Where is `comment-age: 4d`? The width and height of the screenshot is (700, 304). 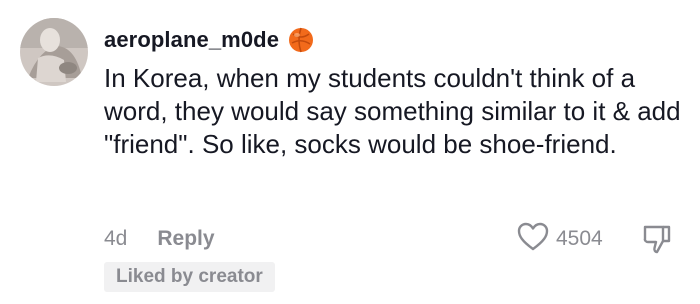
comment-age: 4d is located at coordinates (116, 238).